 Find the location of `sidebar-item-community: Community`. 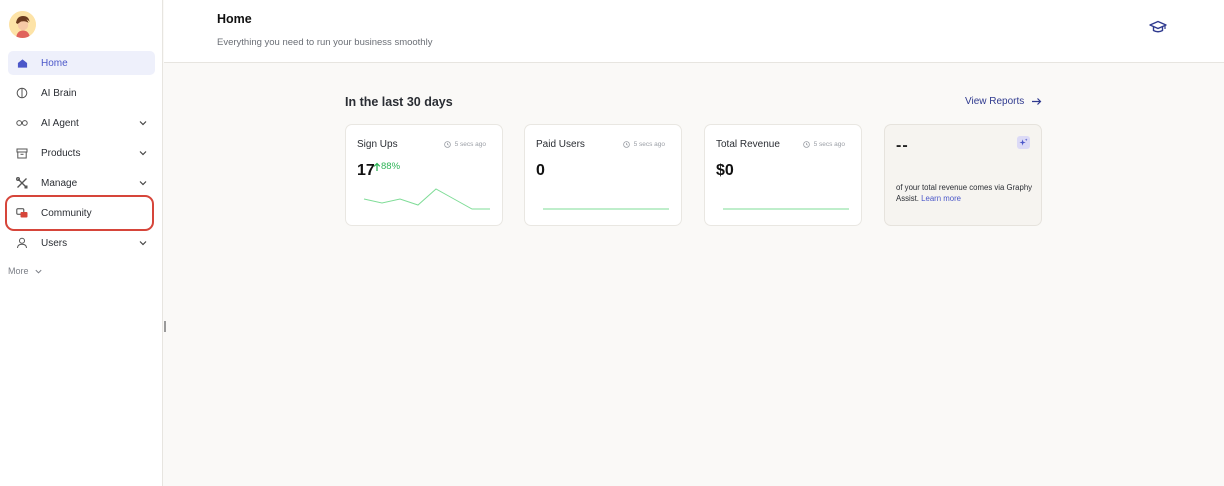

sidebar-item-community: Community is located at coordinates (81, 213).